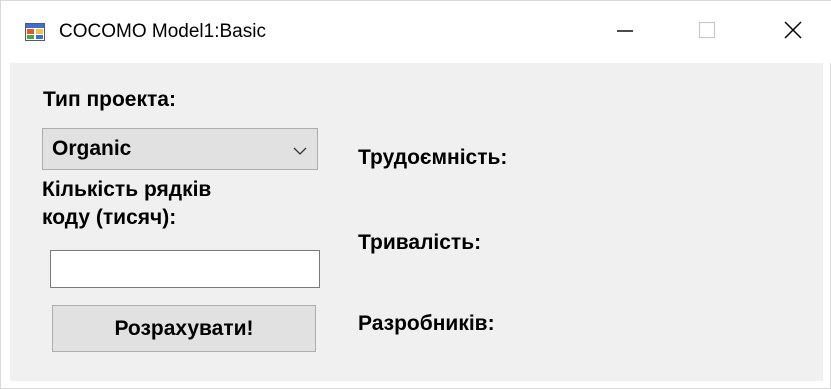 Image resolution: width=831 pixels, height=389 pixels. Describe the element at coordinates (162, 31) in the screenshot. I see `window-title: COCOMO Model1:Basic` at that location.